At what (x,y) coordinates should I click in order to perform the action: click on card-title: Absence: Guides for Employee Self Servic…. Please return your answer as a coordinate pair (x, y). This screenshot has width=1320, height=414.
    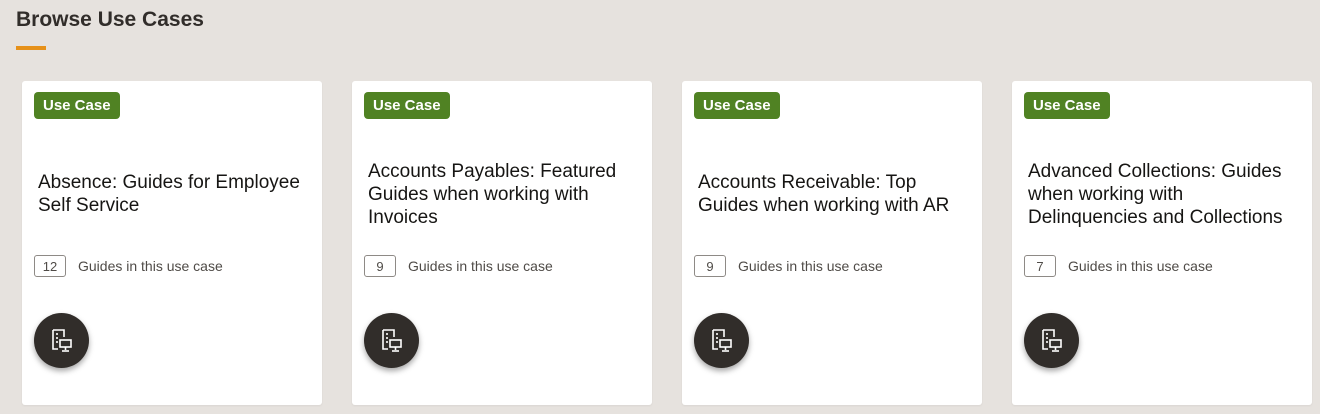
    Looking at the image, I should click on (175, 194).